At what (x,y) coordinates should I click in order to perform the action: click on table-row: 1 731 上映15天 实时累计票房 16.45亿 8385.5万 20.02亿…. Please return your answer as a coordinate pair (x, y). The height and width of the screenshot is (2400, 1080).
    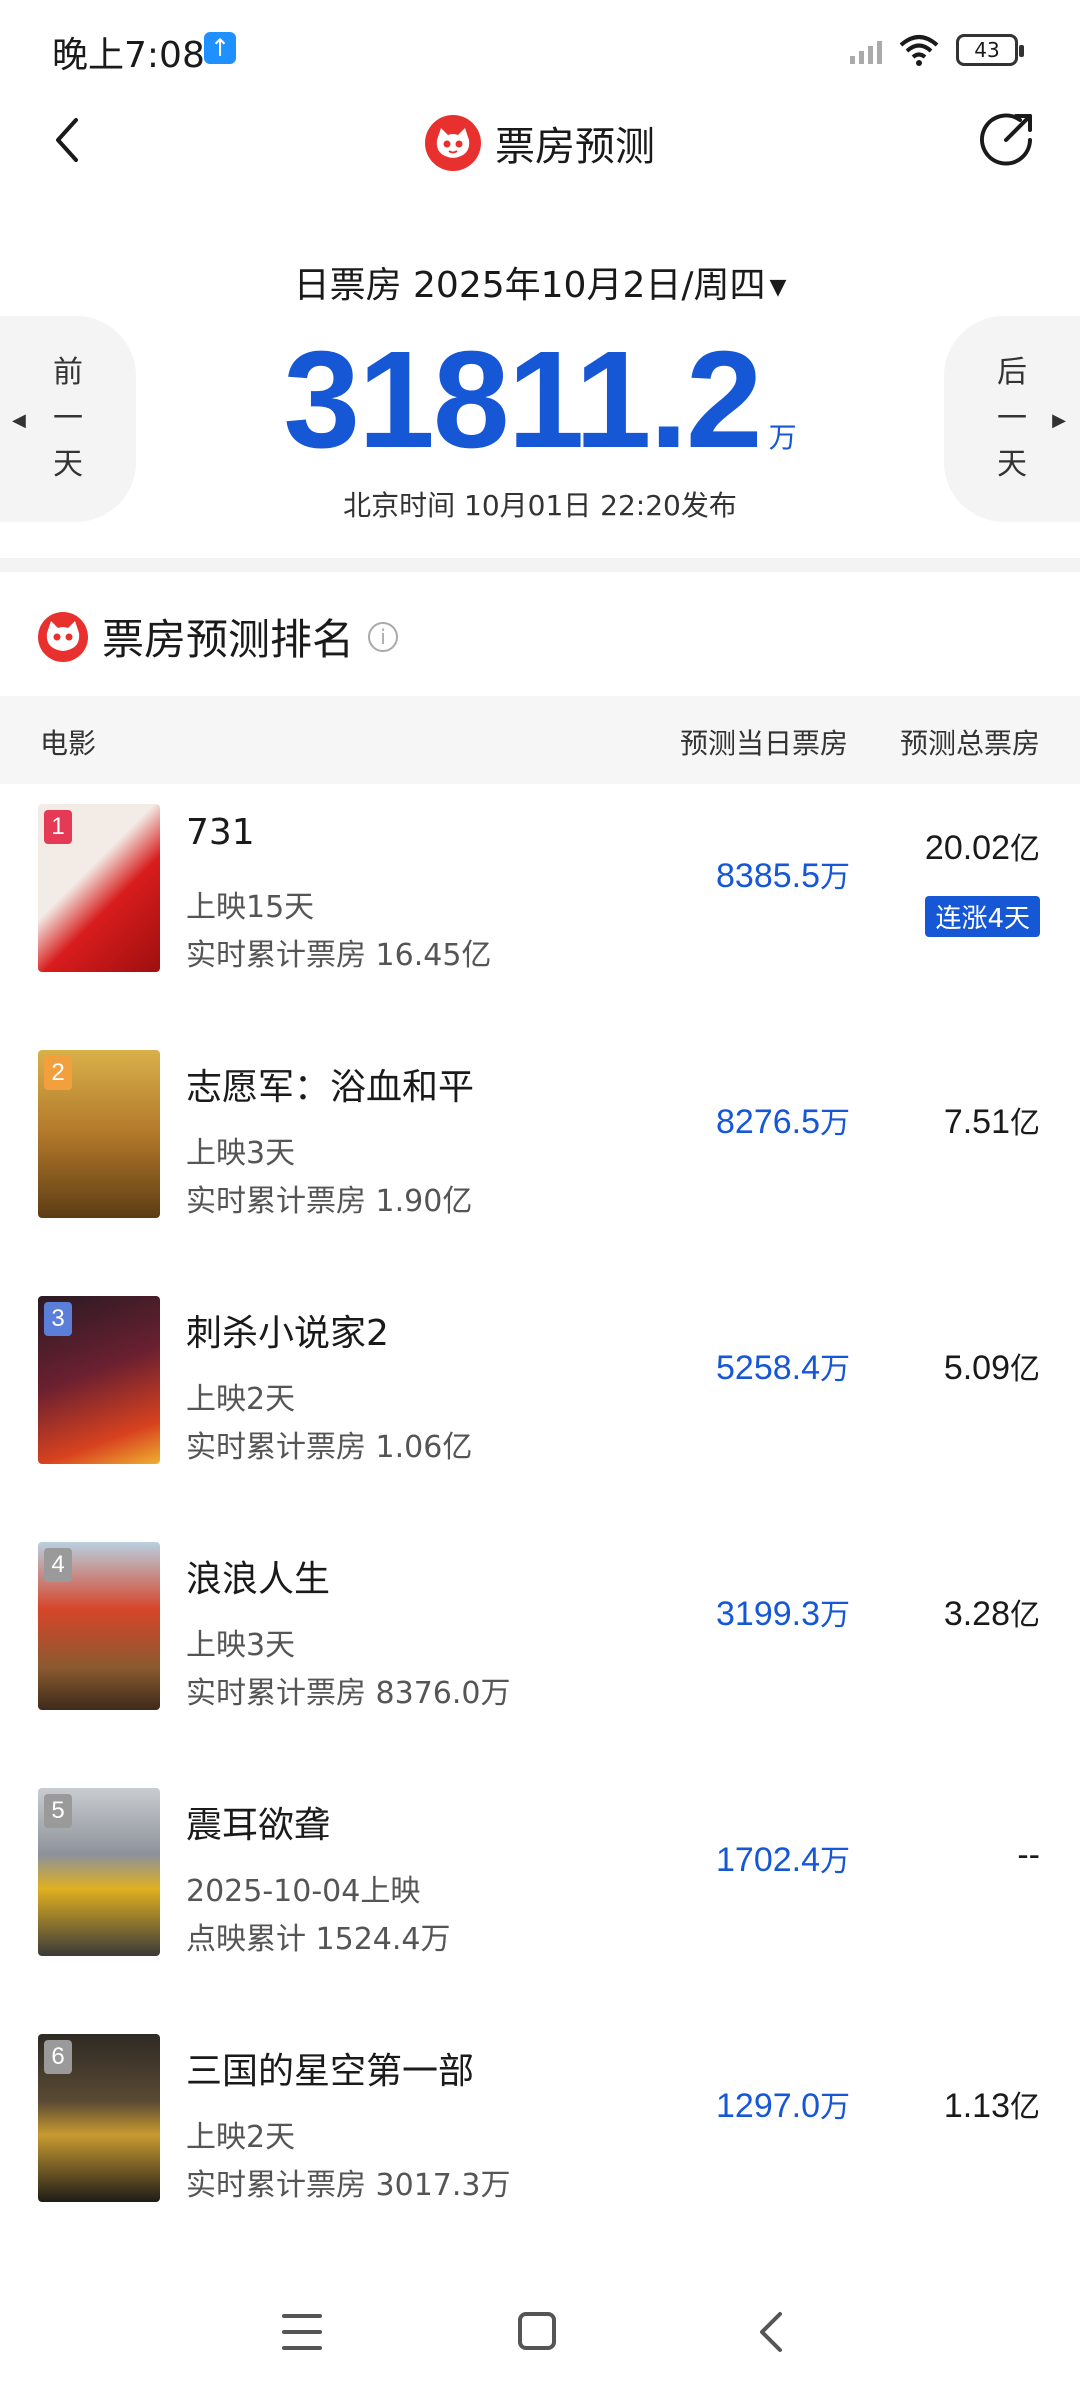
    Looking at the image, I should click on (540, 907).